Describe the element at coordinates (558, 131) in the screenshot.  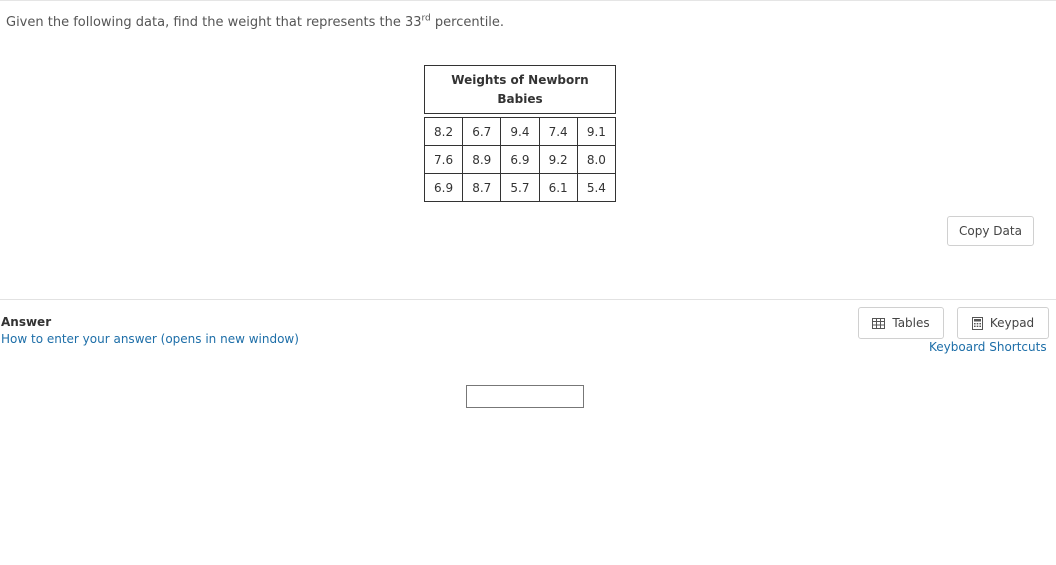
I see `table-cell: 7.4` at that location.